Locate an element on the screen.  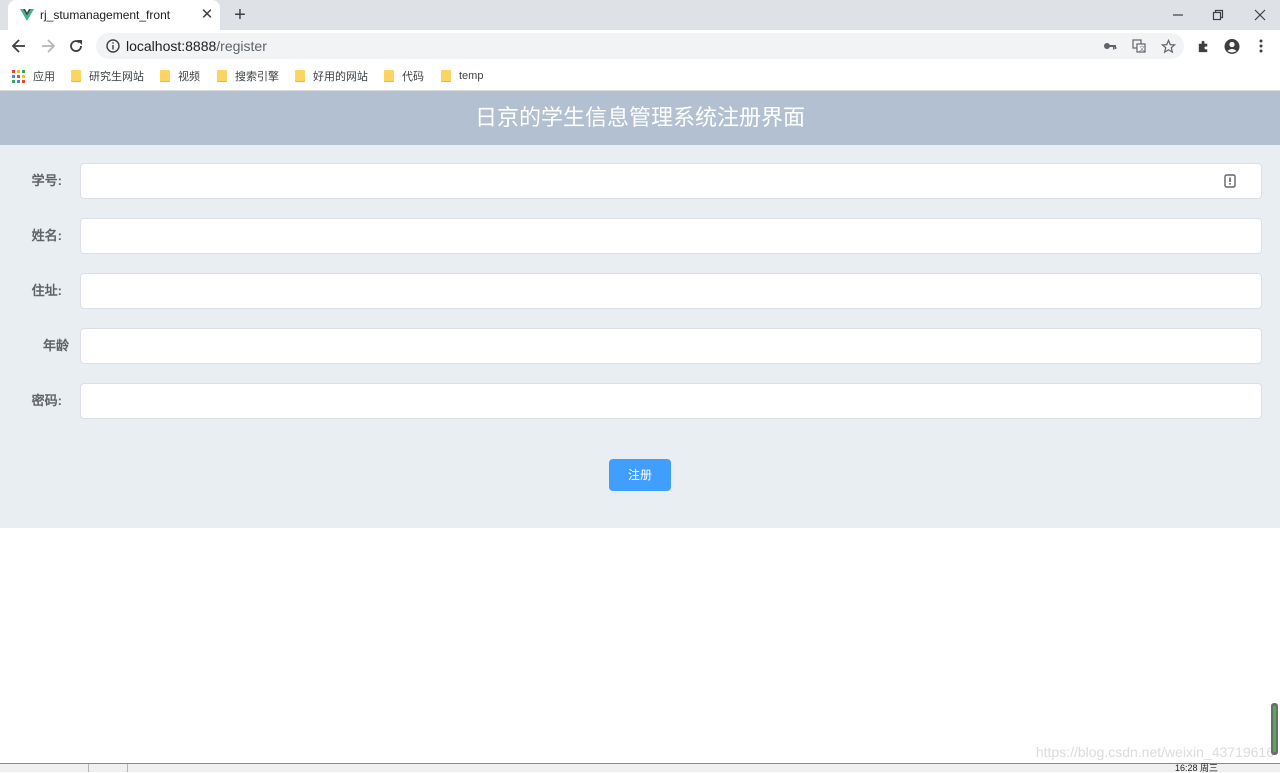
student-id-input is located at coordinates (671, 181).